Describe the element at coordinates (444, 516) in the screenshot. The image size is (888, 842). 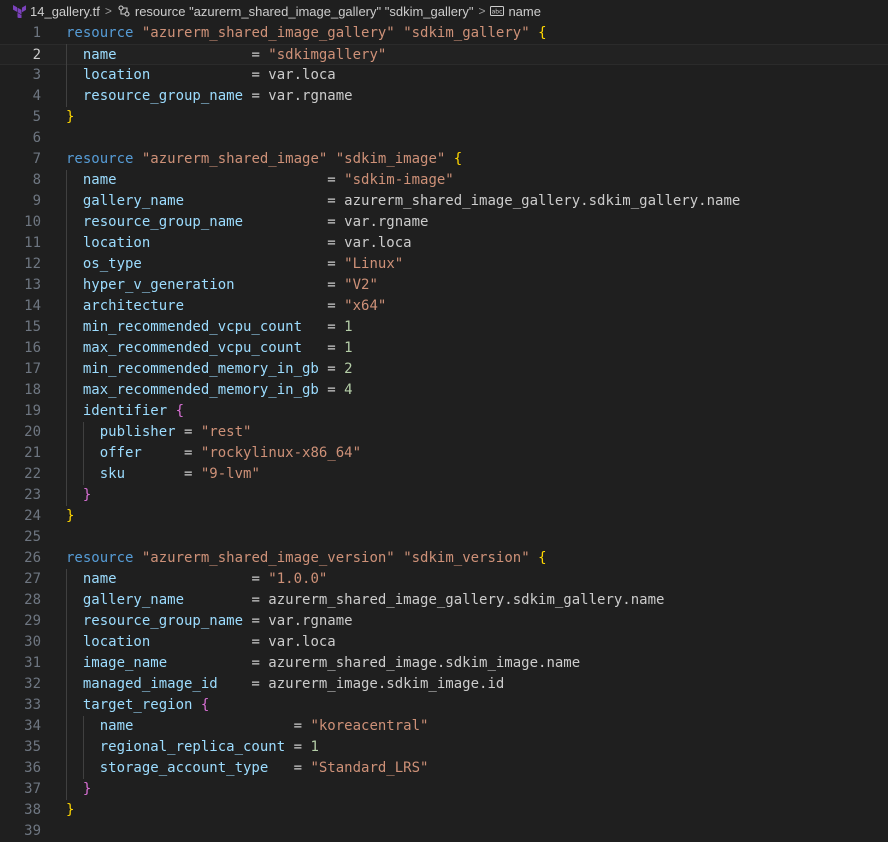
I see `code-line: 24}` at that location.